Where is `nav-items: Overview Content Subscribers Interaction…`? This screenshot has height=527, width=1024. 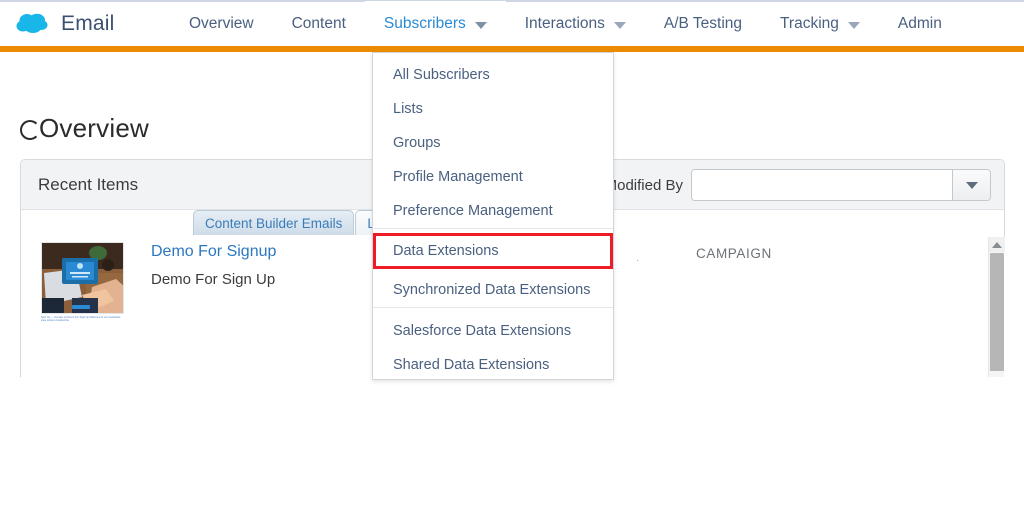 nav-items: Overview Content Subscribers Interaction… is located at coordinates (565, 24).